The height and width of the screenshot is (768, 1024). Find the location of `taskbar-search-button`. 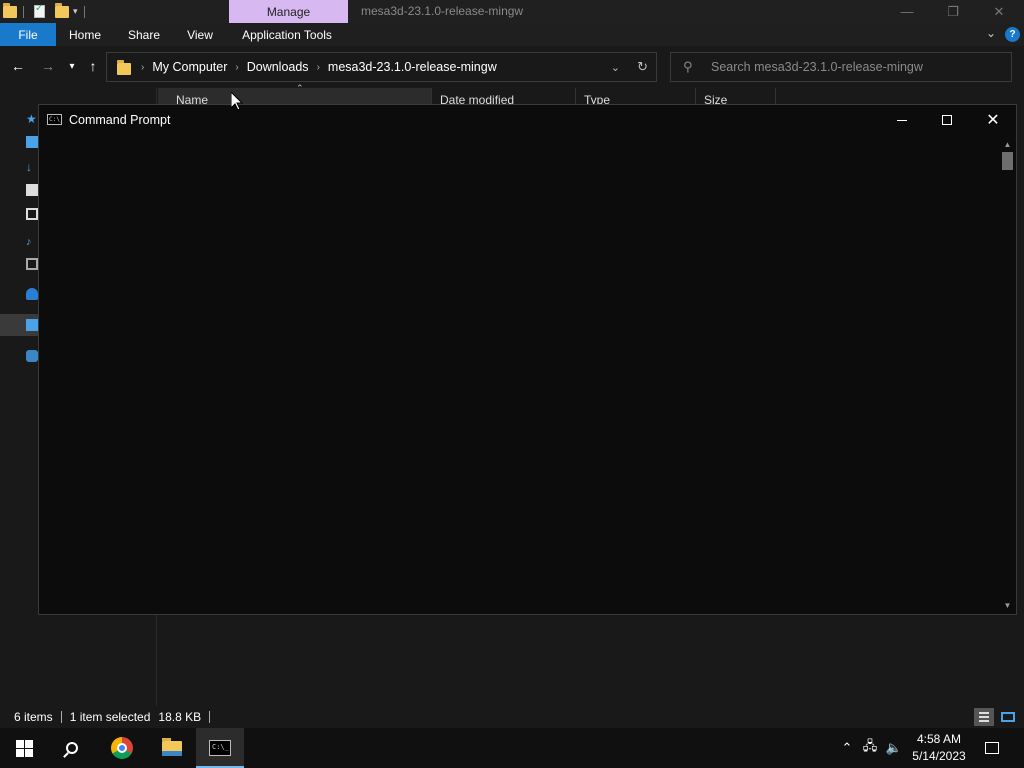

taskbar-search-button is located at coordinates (72, 748).